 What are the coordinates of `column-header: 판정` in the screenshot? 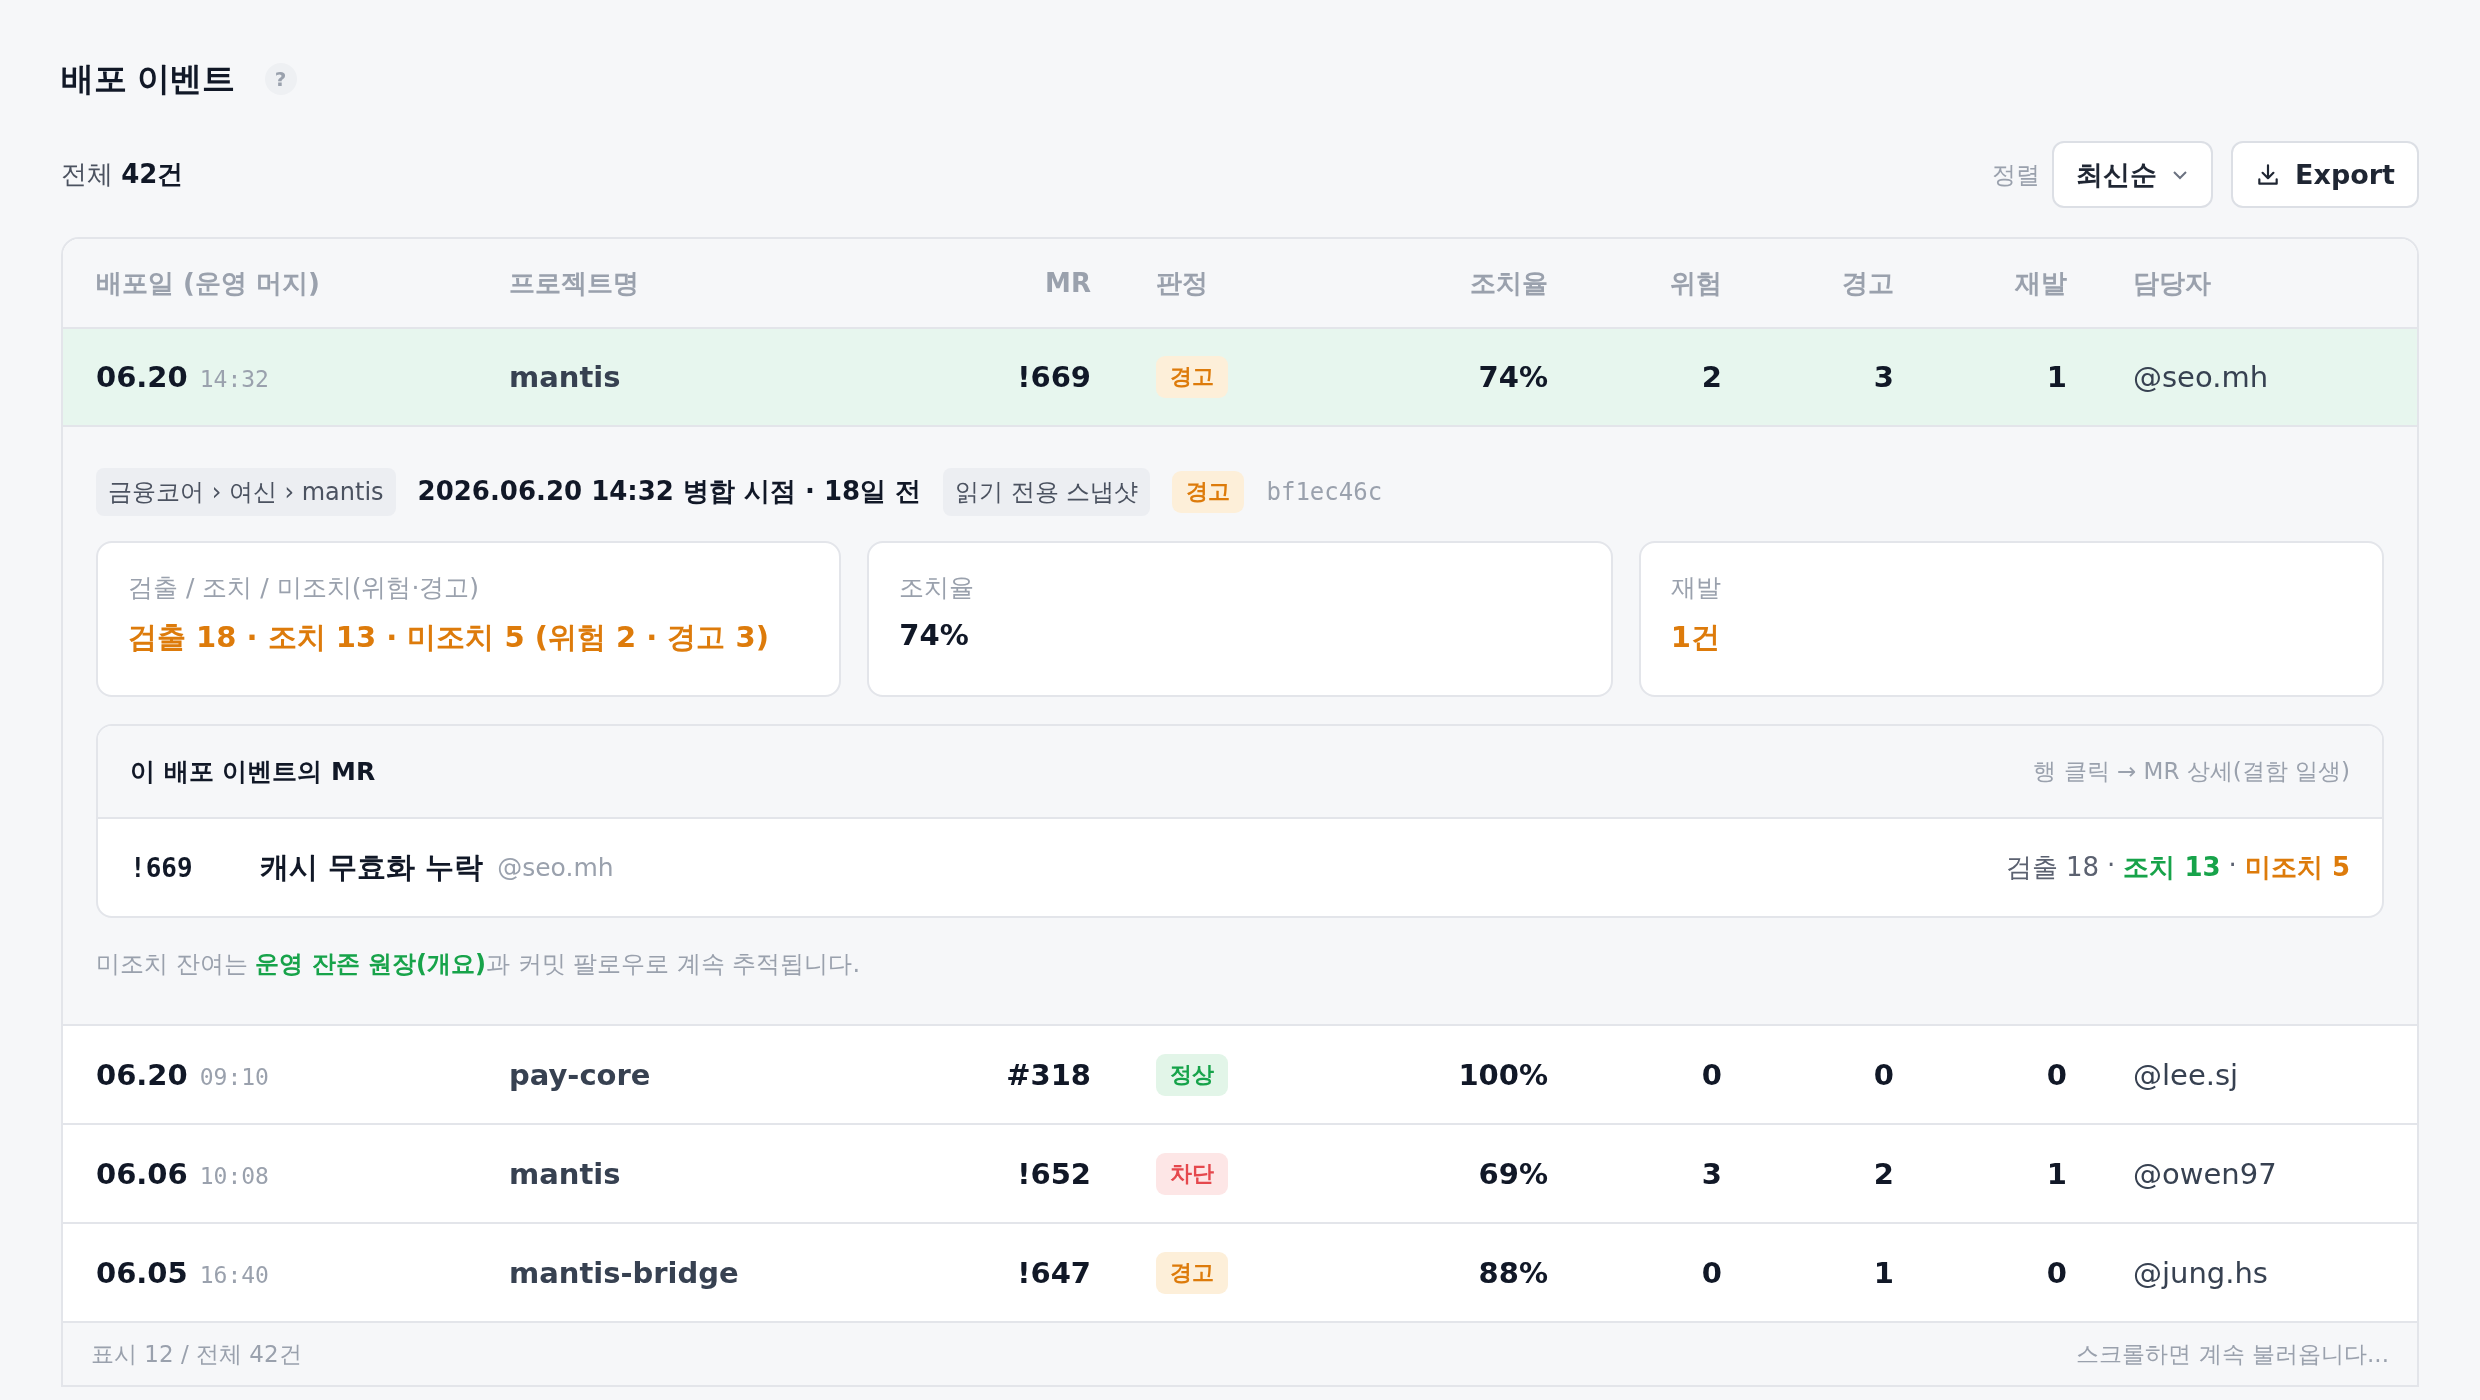 It's located at (1182, 283).